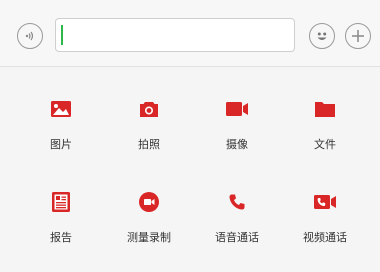 The width and height of the screenshot is (380, 272). I want to click on action-video: 摄像, so click(237, 131).